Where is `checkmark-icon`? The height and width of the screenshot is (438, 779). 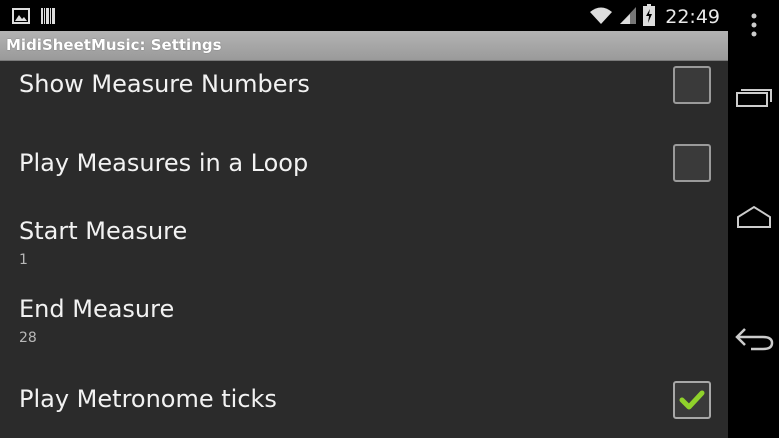
checkmark-icon is located at coordinates (692, 400).